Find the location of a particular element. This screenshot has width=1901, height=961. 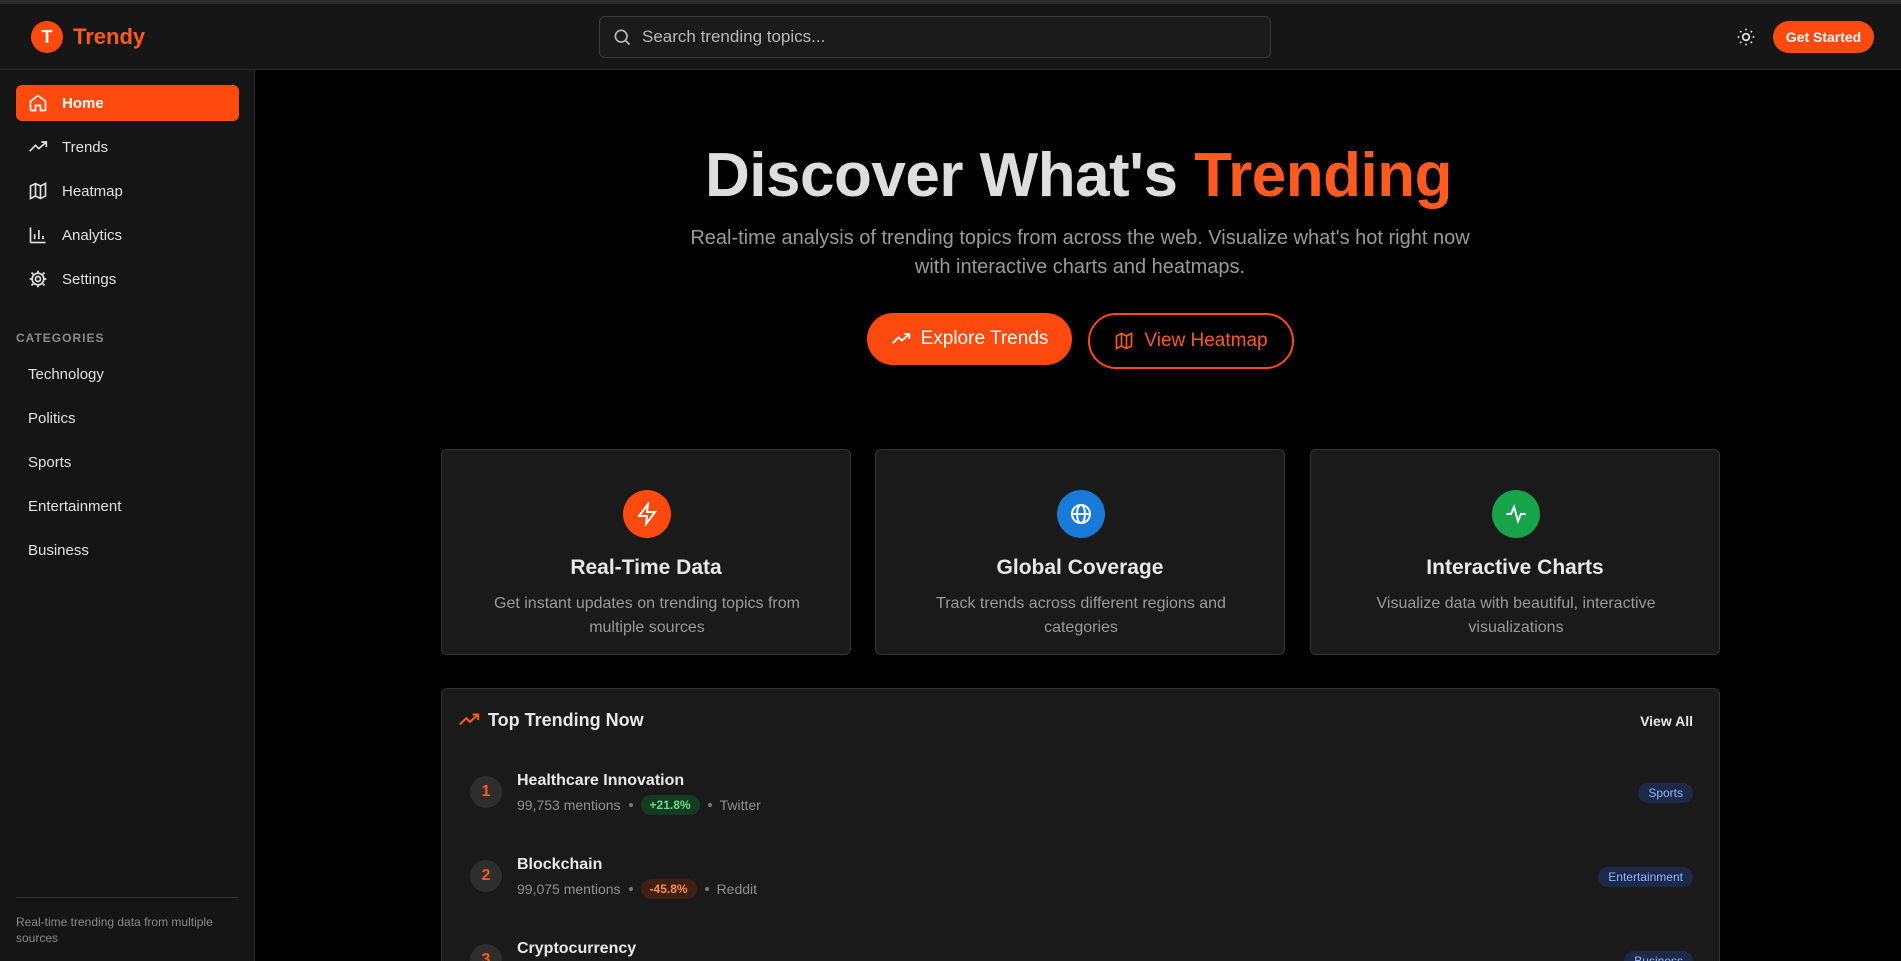

feature-title: Real-Time Data is located at coordinates (646, 567).